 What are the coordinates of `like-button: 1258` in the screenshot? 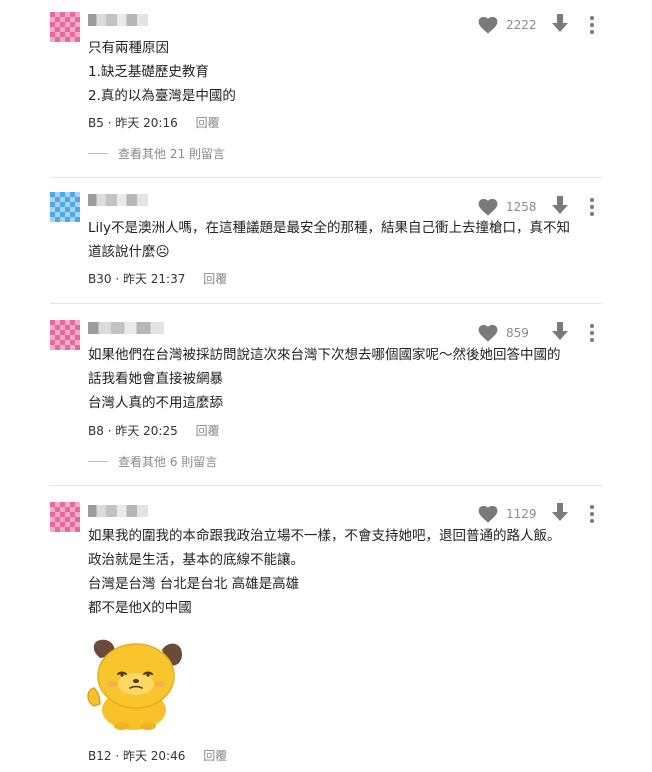 It's located at (508, 207).